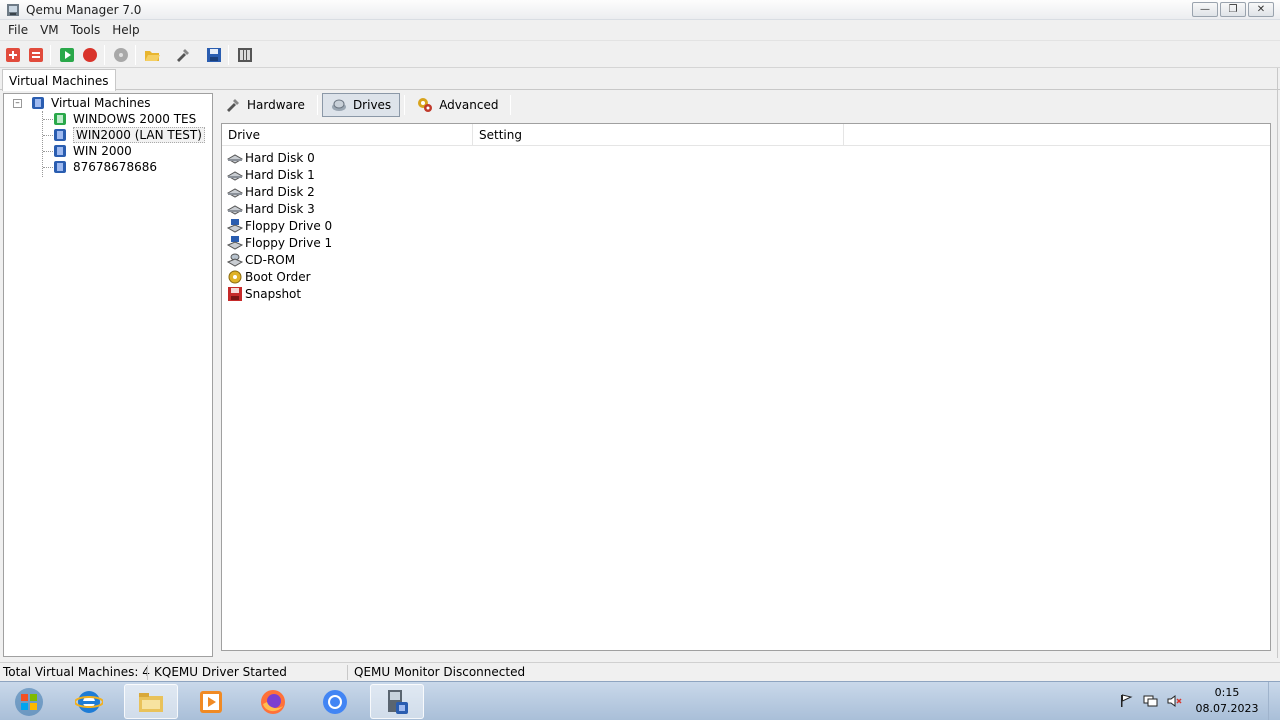  I want to click on save-button, so click(214, 55).